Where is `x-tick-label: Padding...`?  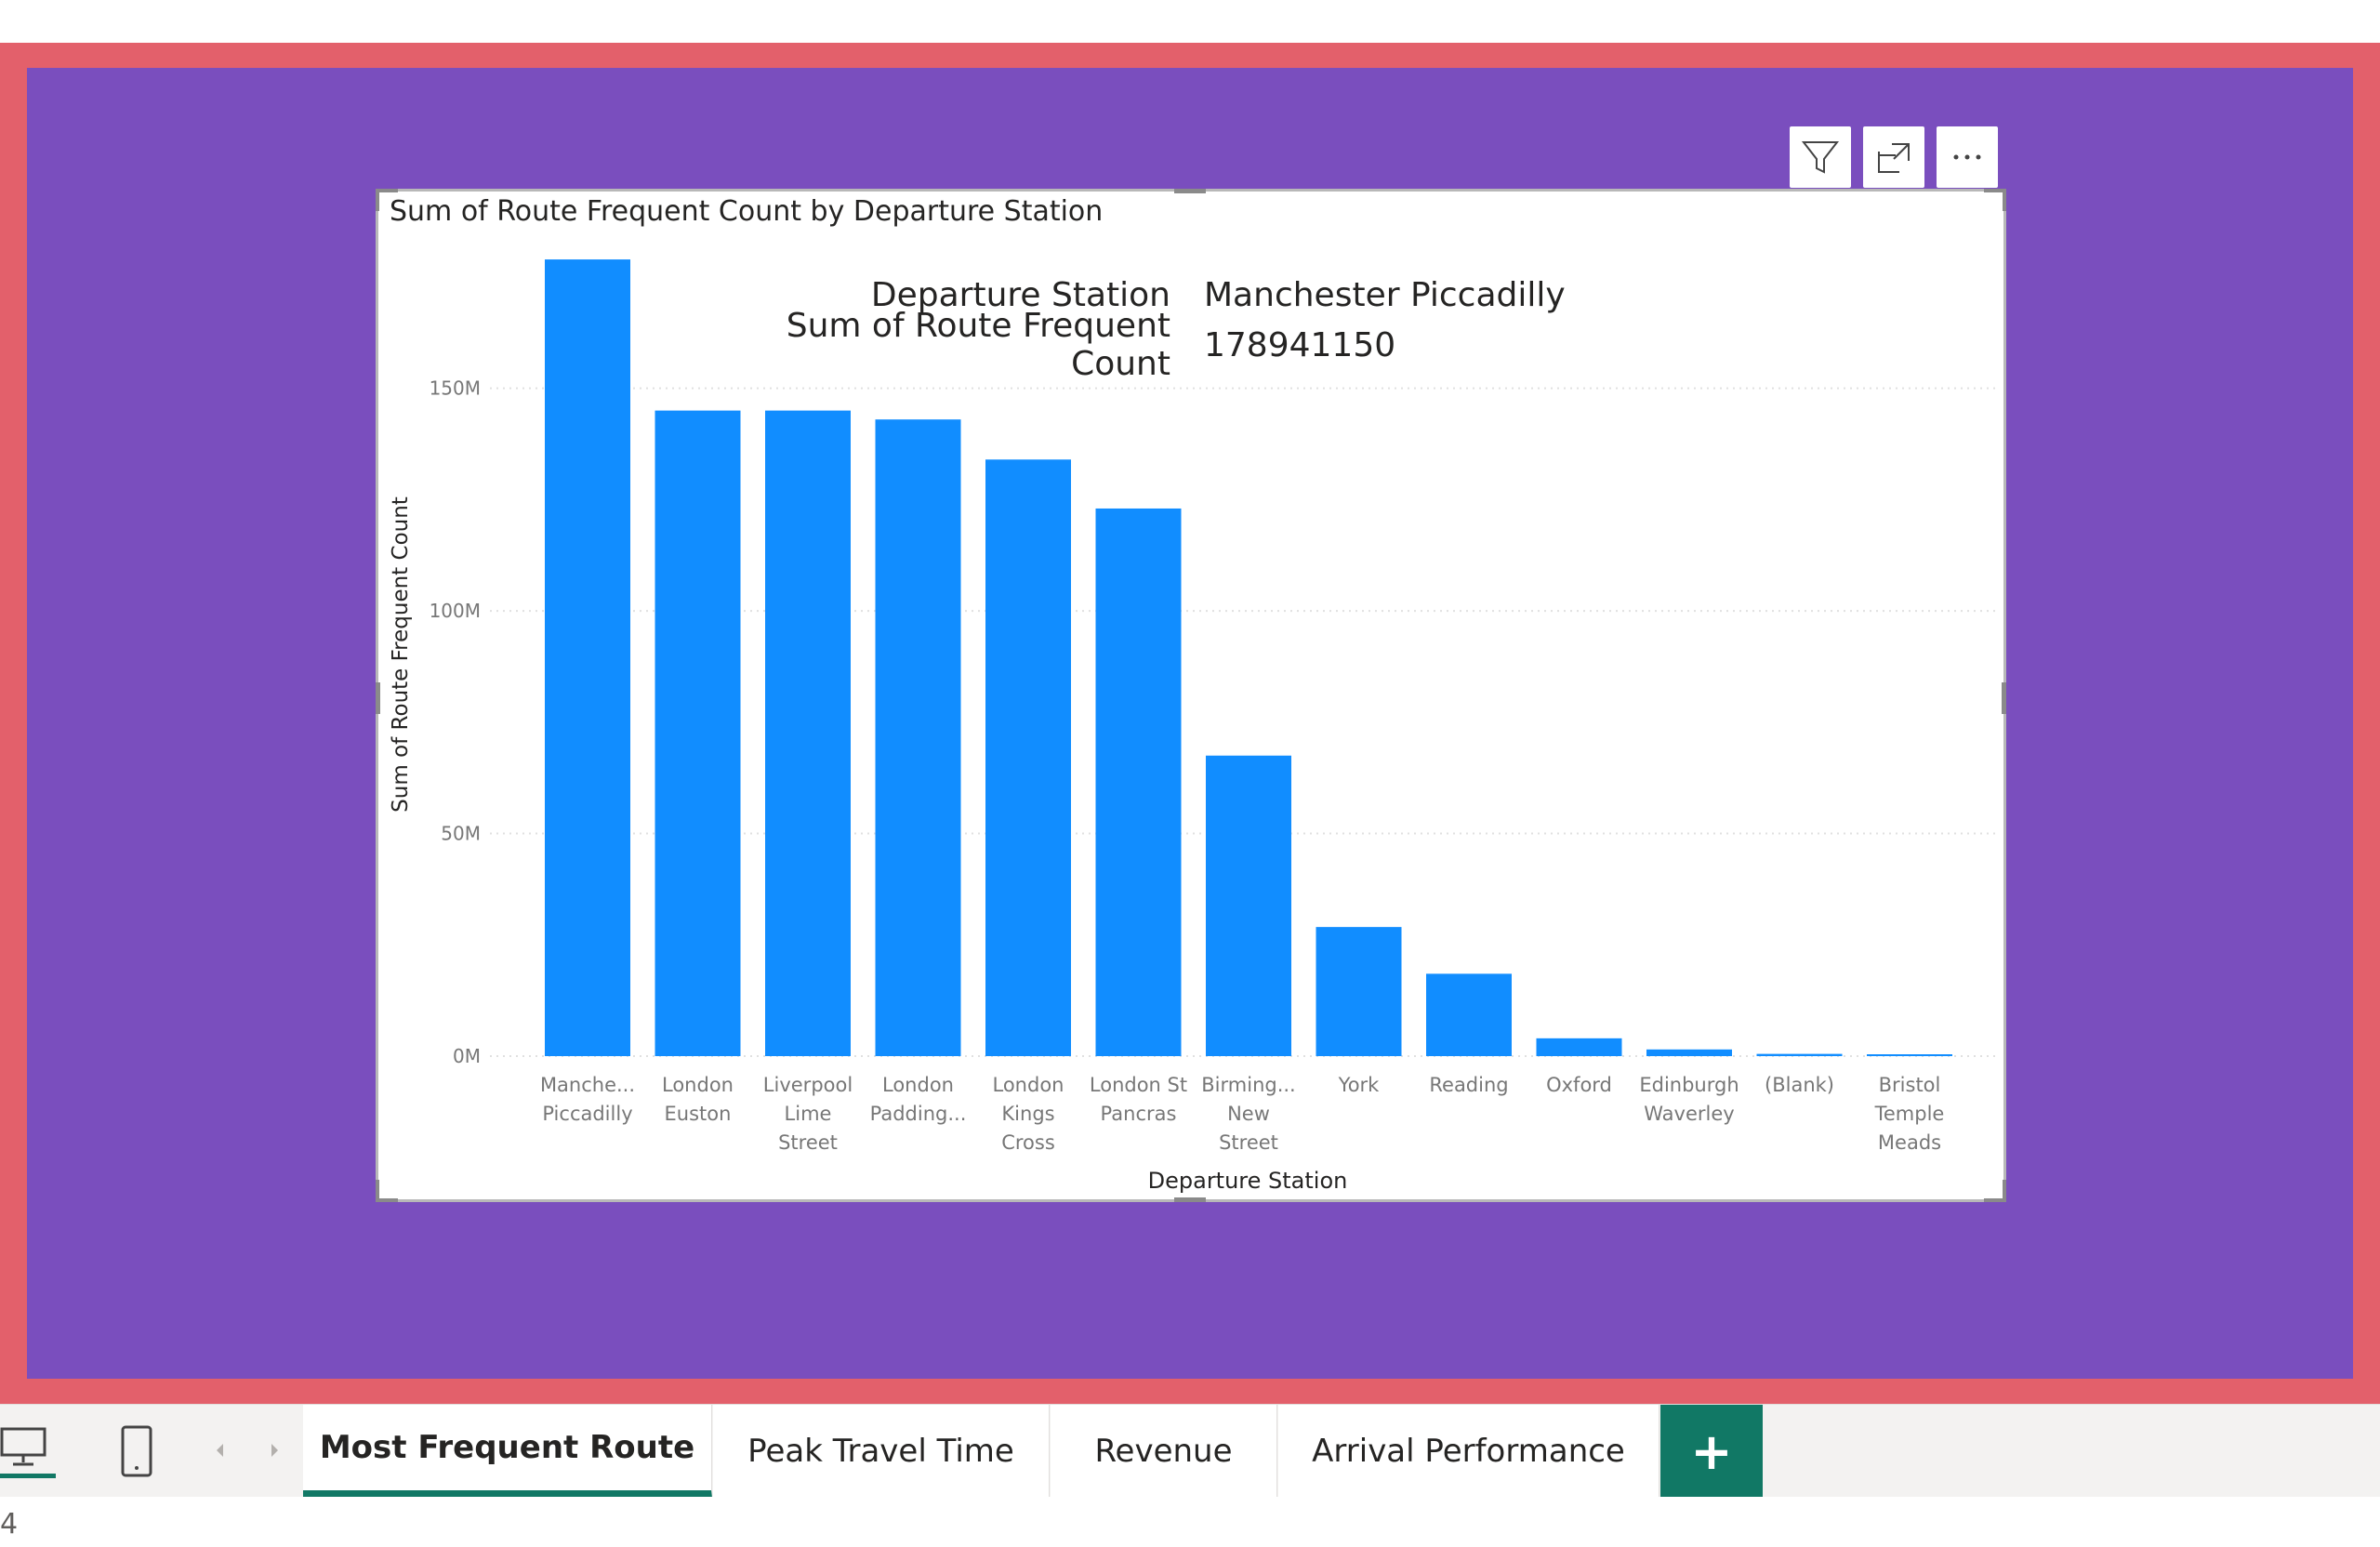
x-tick-label: Padding... is located at coordinates (918, 1114).